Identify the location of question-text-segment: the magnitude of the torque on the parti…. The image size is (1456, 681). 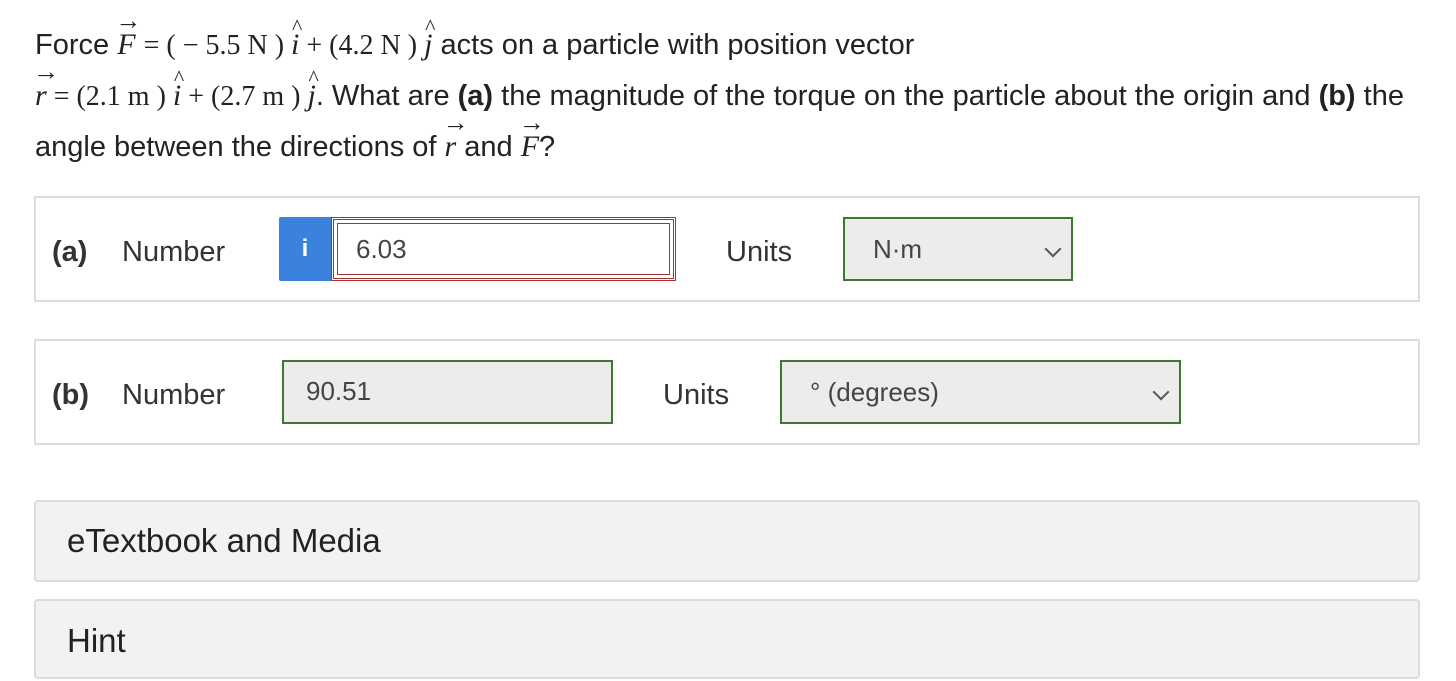
(906, 96).